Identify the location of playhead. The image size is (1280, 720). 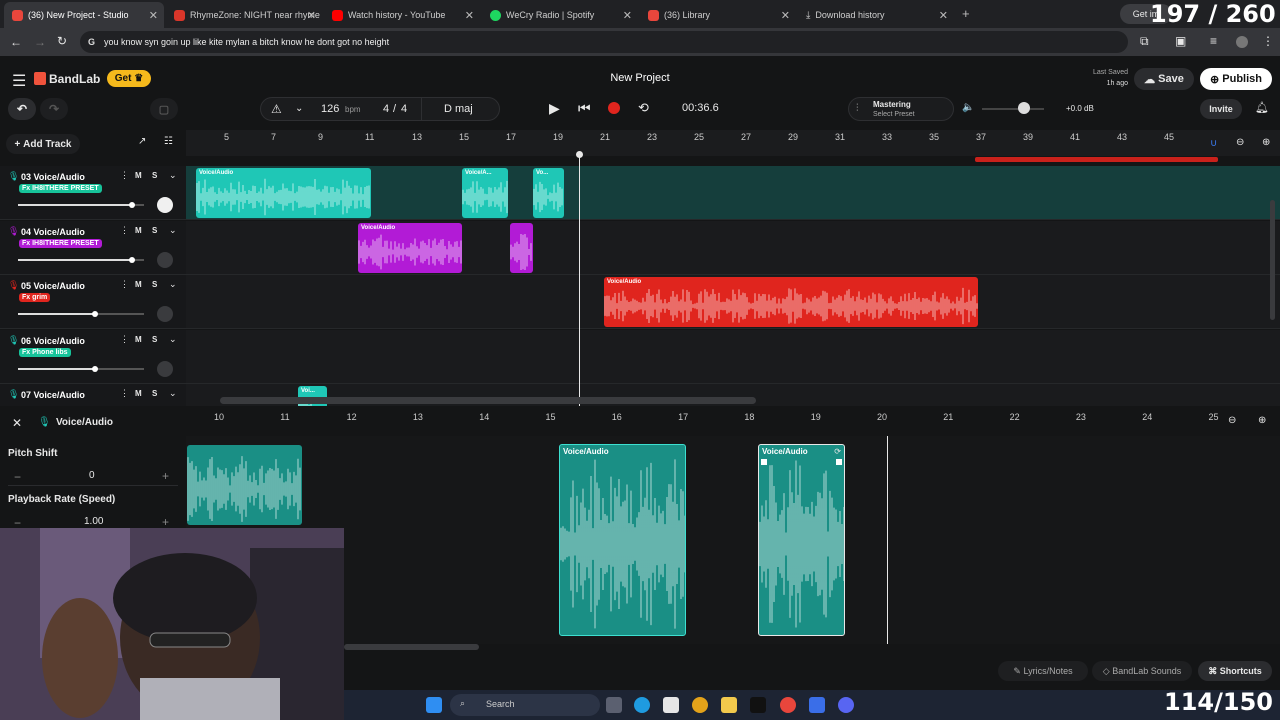
(579, 280).